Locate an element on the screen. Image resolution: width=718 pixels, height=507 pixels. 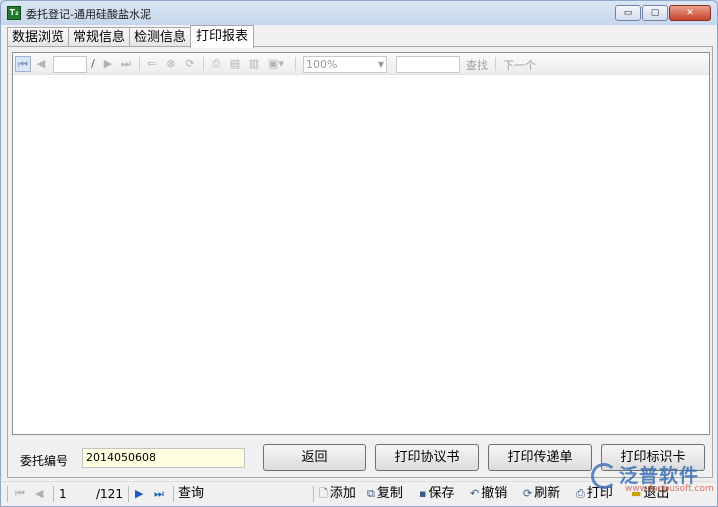
print-agreement-button: 打印协议书 is located at coordinates (427, 457).